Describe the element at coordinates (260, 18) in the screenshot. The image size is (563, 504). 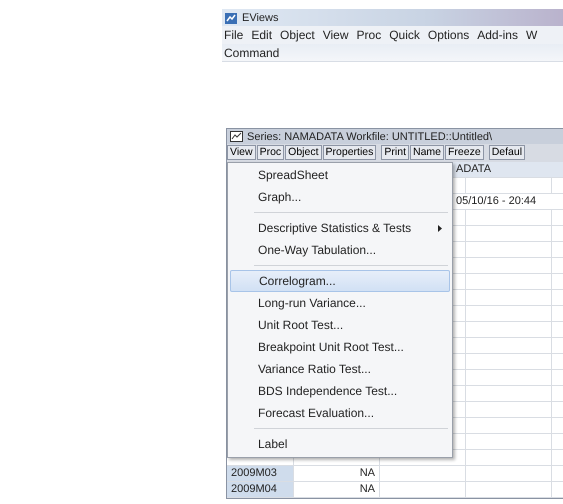
I see `window-title: EViews` at that location.